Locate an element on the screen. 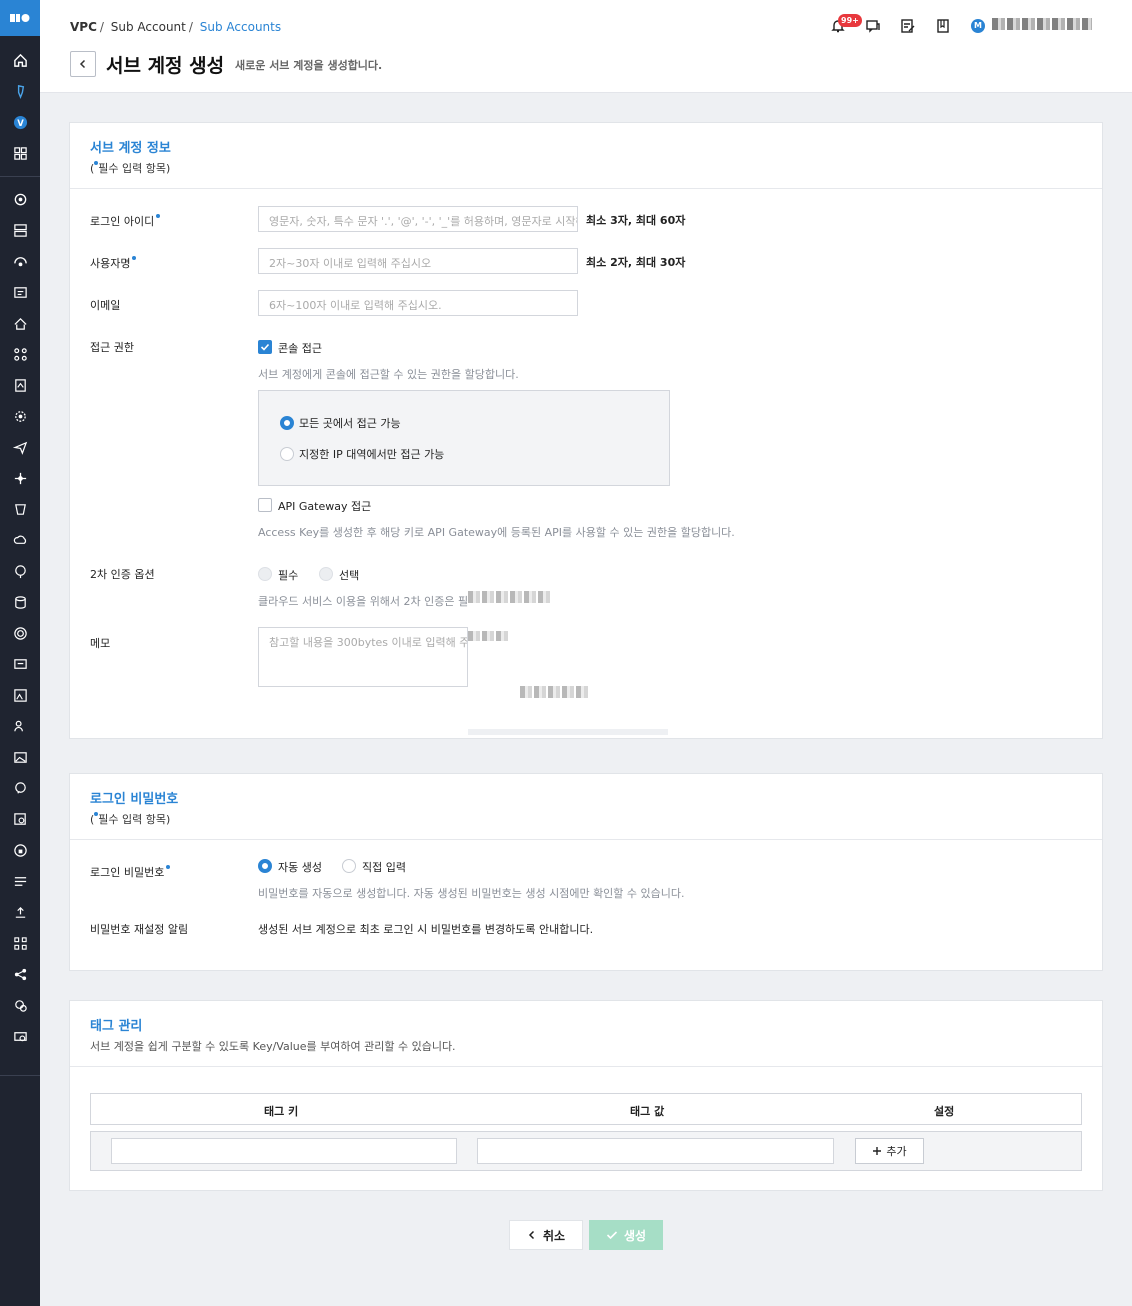 The image size is (1132, 1306). shield-icon is located at coordinates (20, 509).